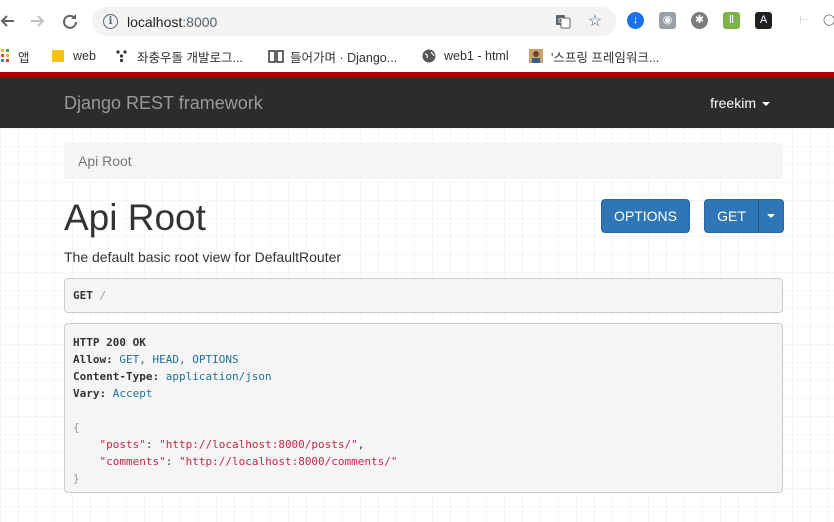  What do you see at coordinates (103, 295) in the screenshot?
I see `request-path: /` at bounding box center [103, 295].